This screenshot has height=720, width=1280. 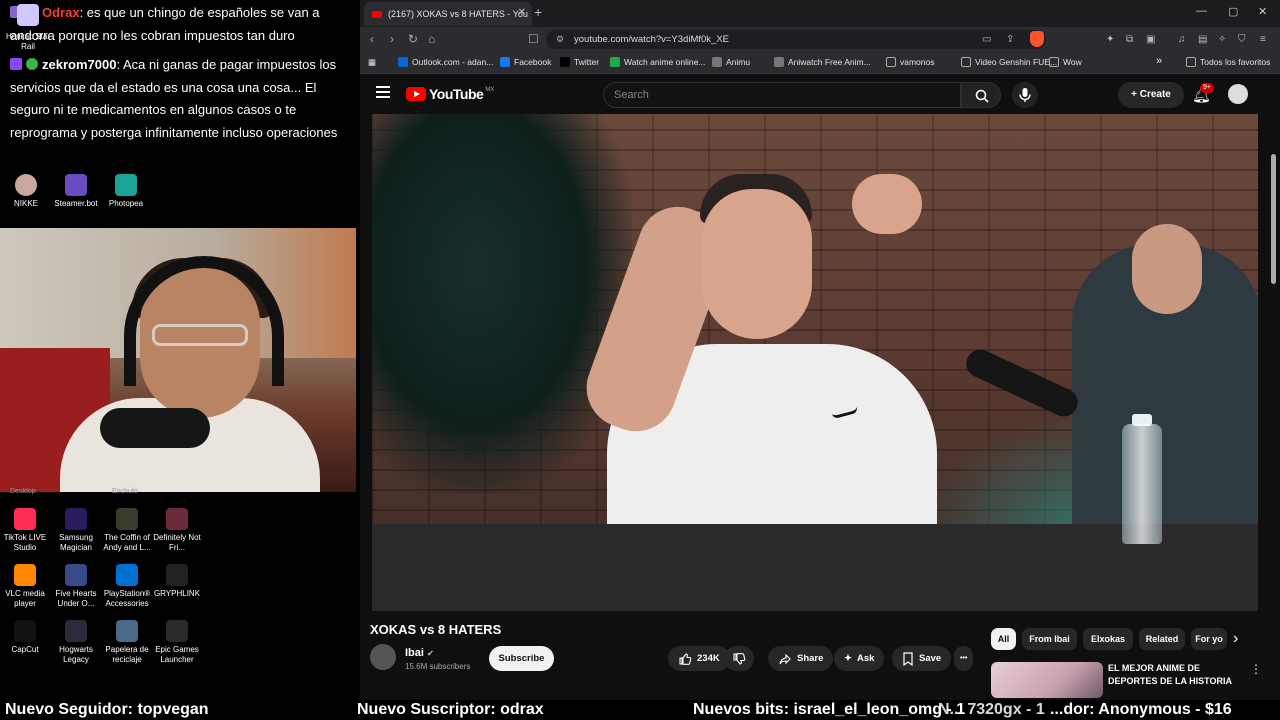 I want to click on chip-from-ibai: From Ibai, so click(x=1049, y=639).